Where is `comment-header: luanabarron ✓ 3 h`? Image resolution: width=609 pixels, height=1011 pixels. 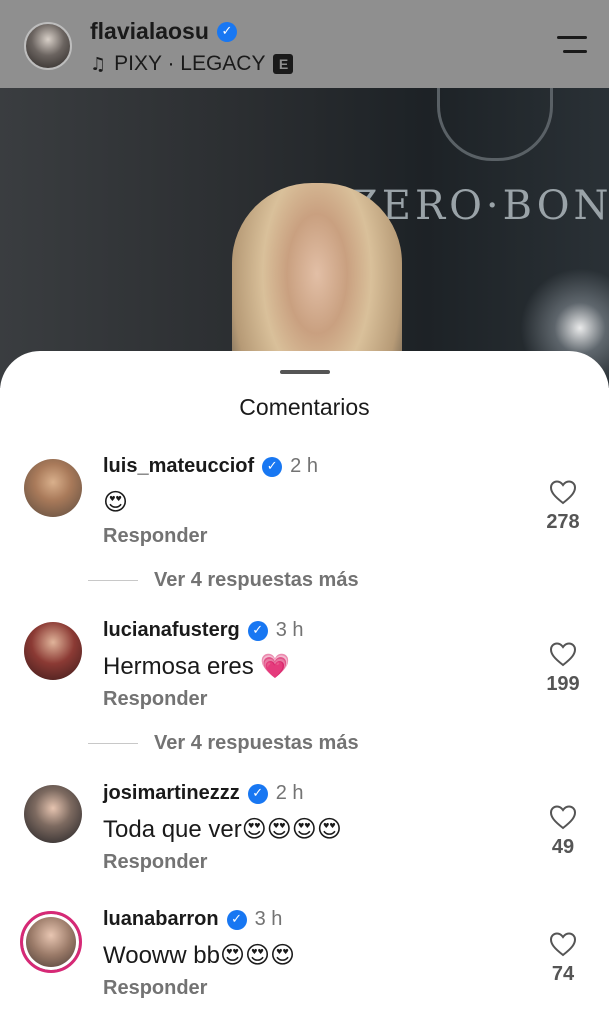 comment-header: luanabarron ✓ 3 h is located at coordinates (192, 919).